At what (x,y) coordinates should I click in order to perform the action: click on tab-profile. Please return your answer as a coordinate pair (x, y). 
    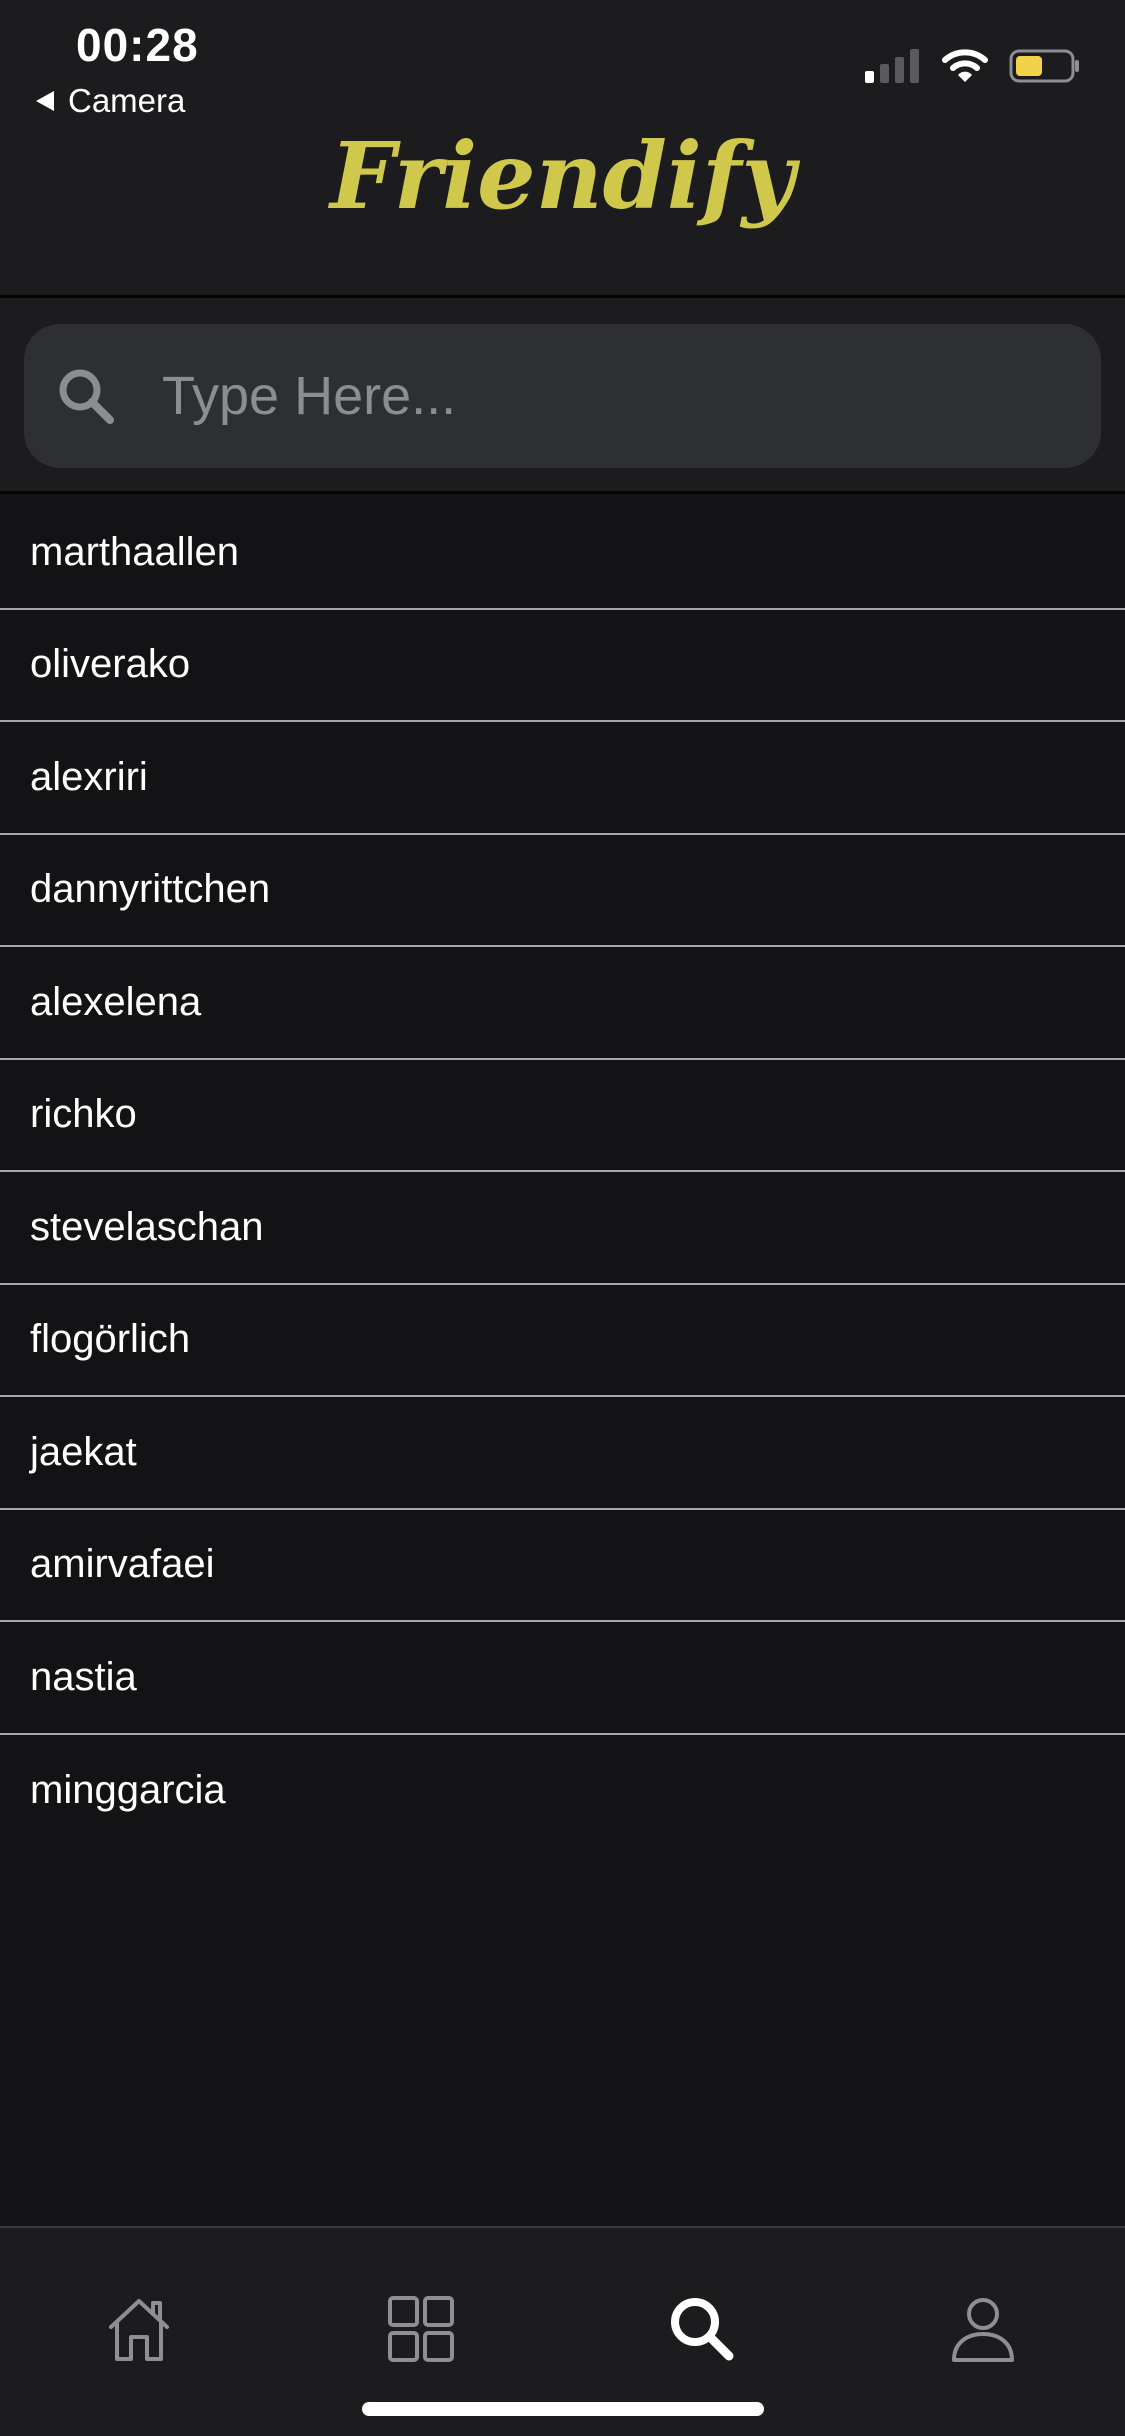
    Looking at the image, I should click on (983, 2329).